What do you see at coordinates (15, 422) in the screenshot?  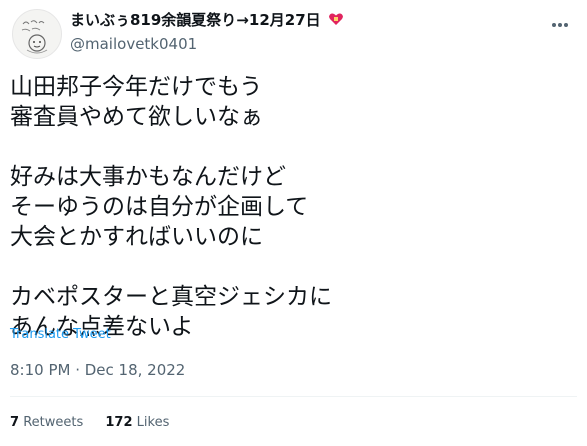 I see `retweets-count: 7` at bounding box center [15, 422].